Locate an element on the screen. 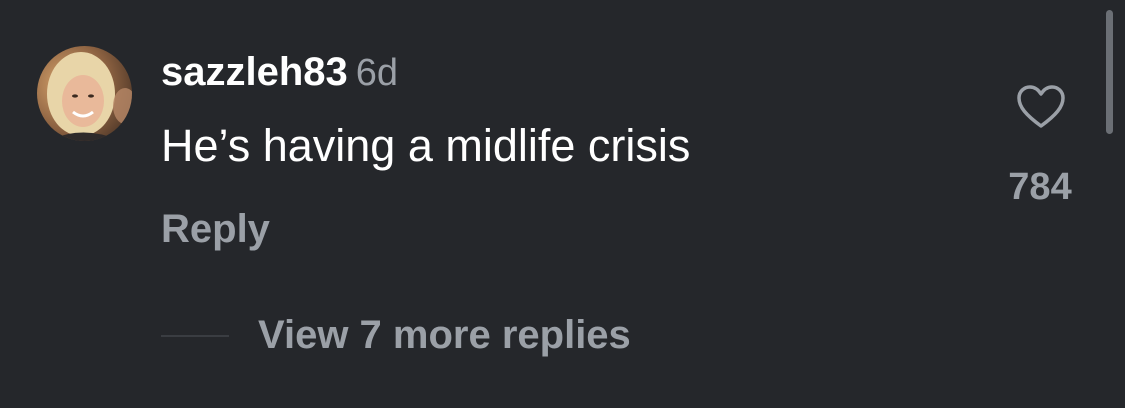  comment-header: sazzleh83 6d is located at coordinates (279, 76).